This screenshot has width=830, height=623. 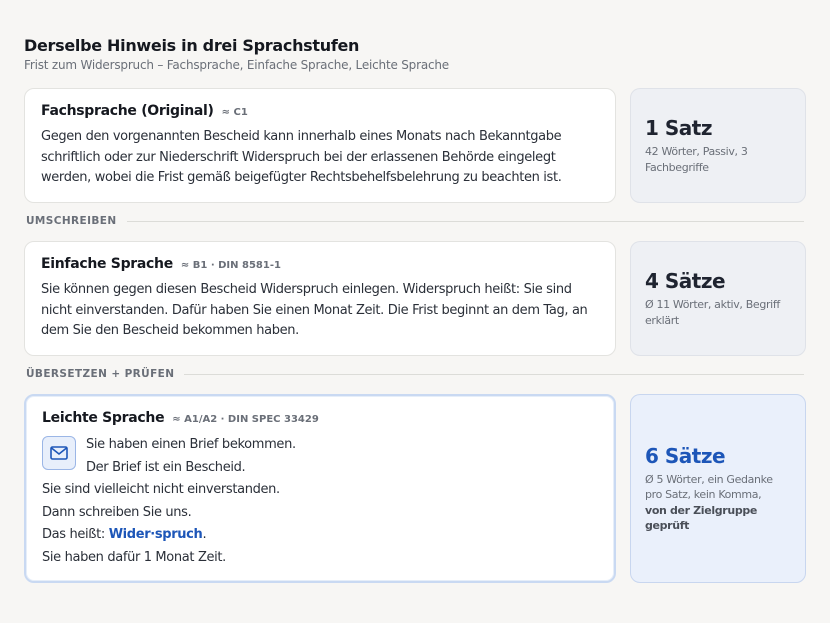 I want to click on divider-label: ÜBERSETZEN + PRÜFEN, so click(x=100, y=374).